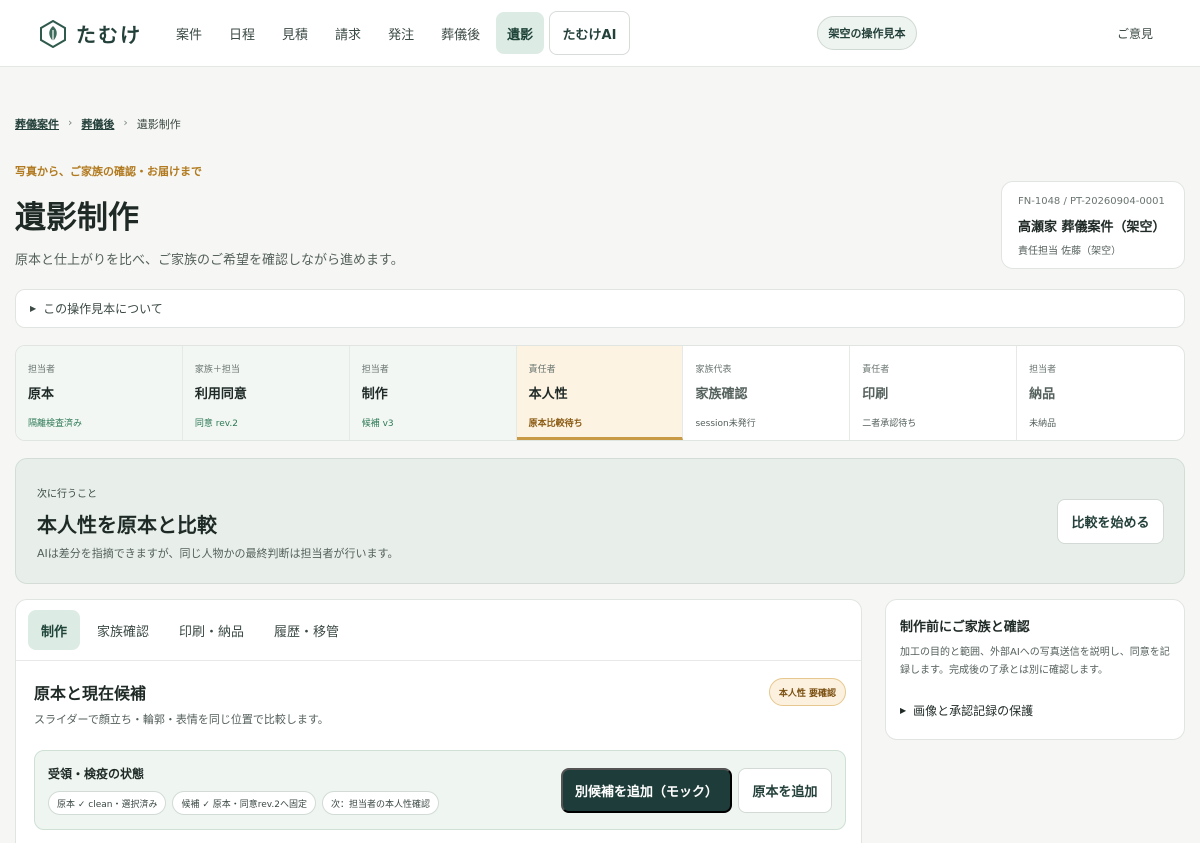  I want to click on nav-item-cases: 案件, so click(189, 33).